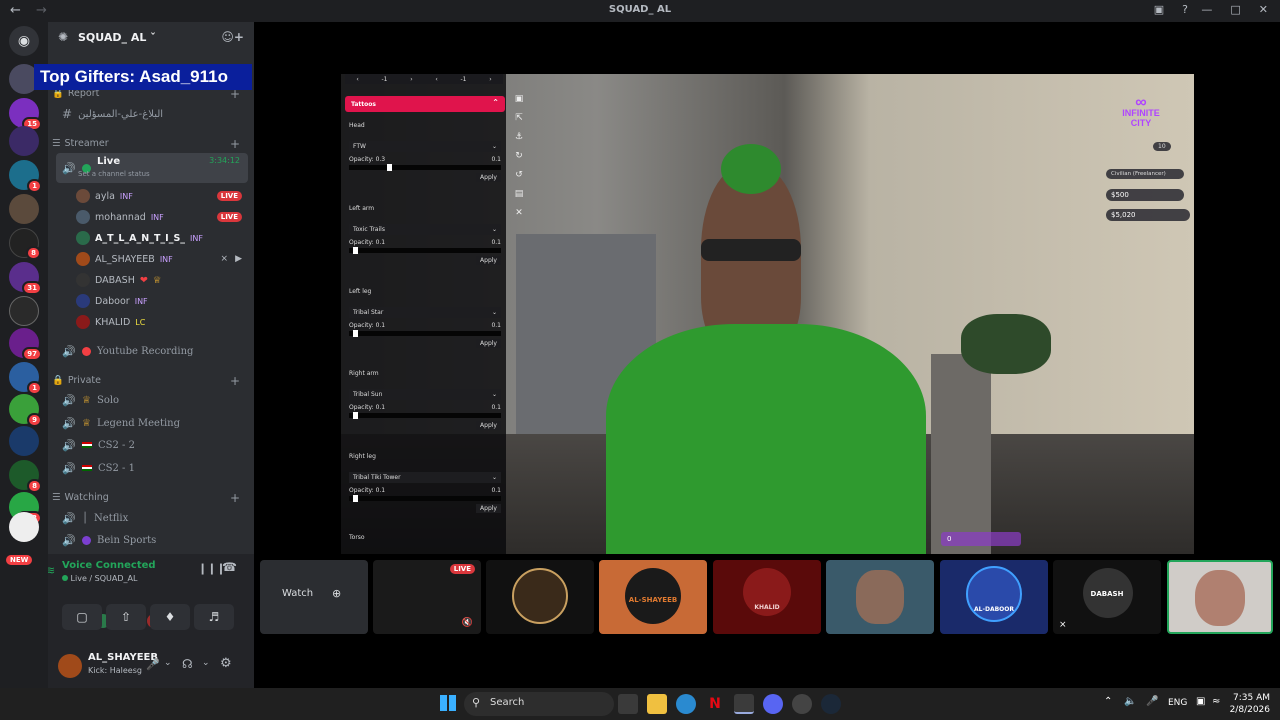  What do you see at coordinates (162, 280) in the screenshot?
I see `voice-user: DABASH ❤ ♕` at bounding box center [162, 280].